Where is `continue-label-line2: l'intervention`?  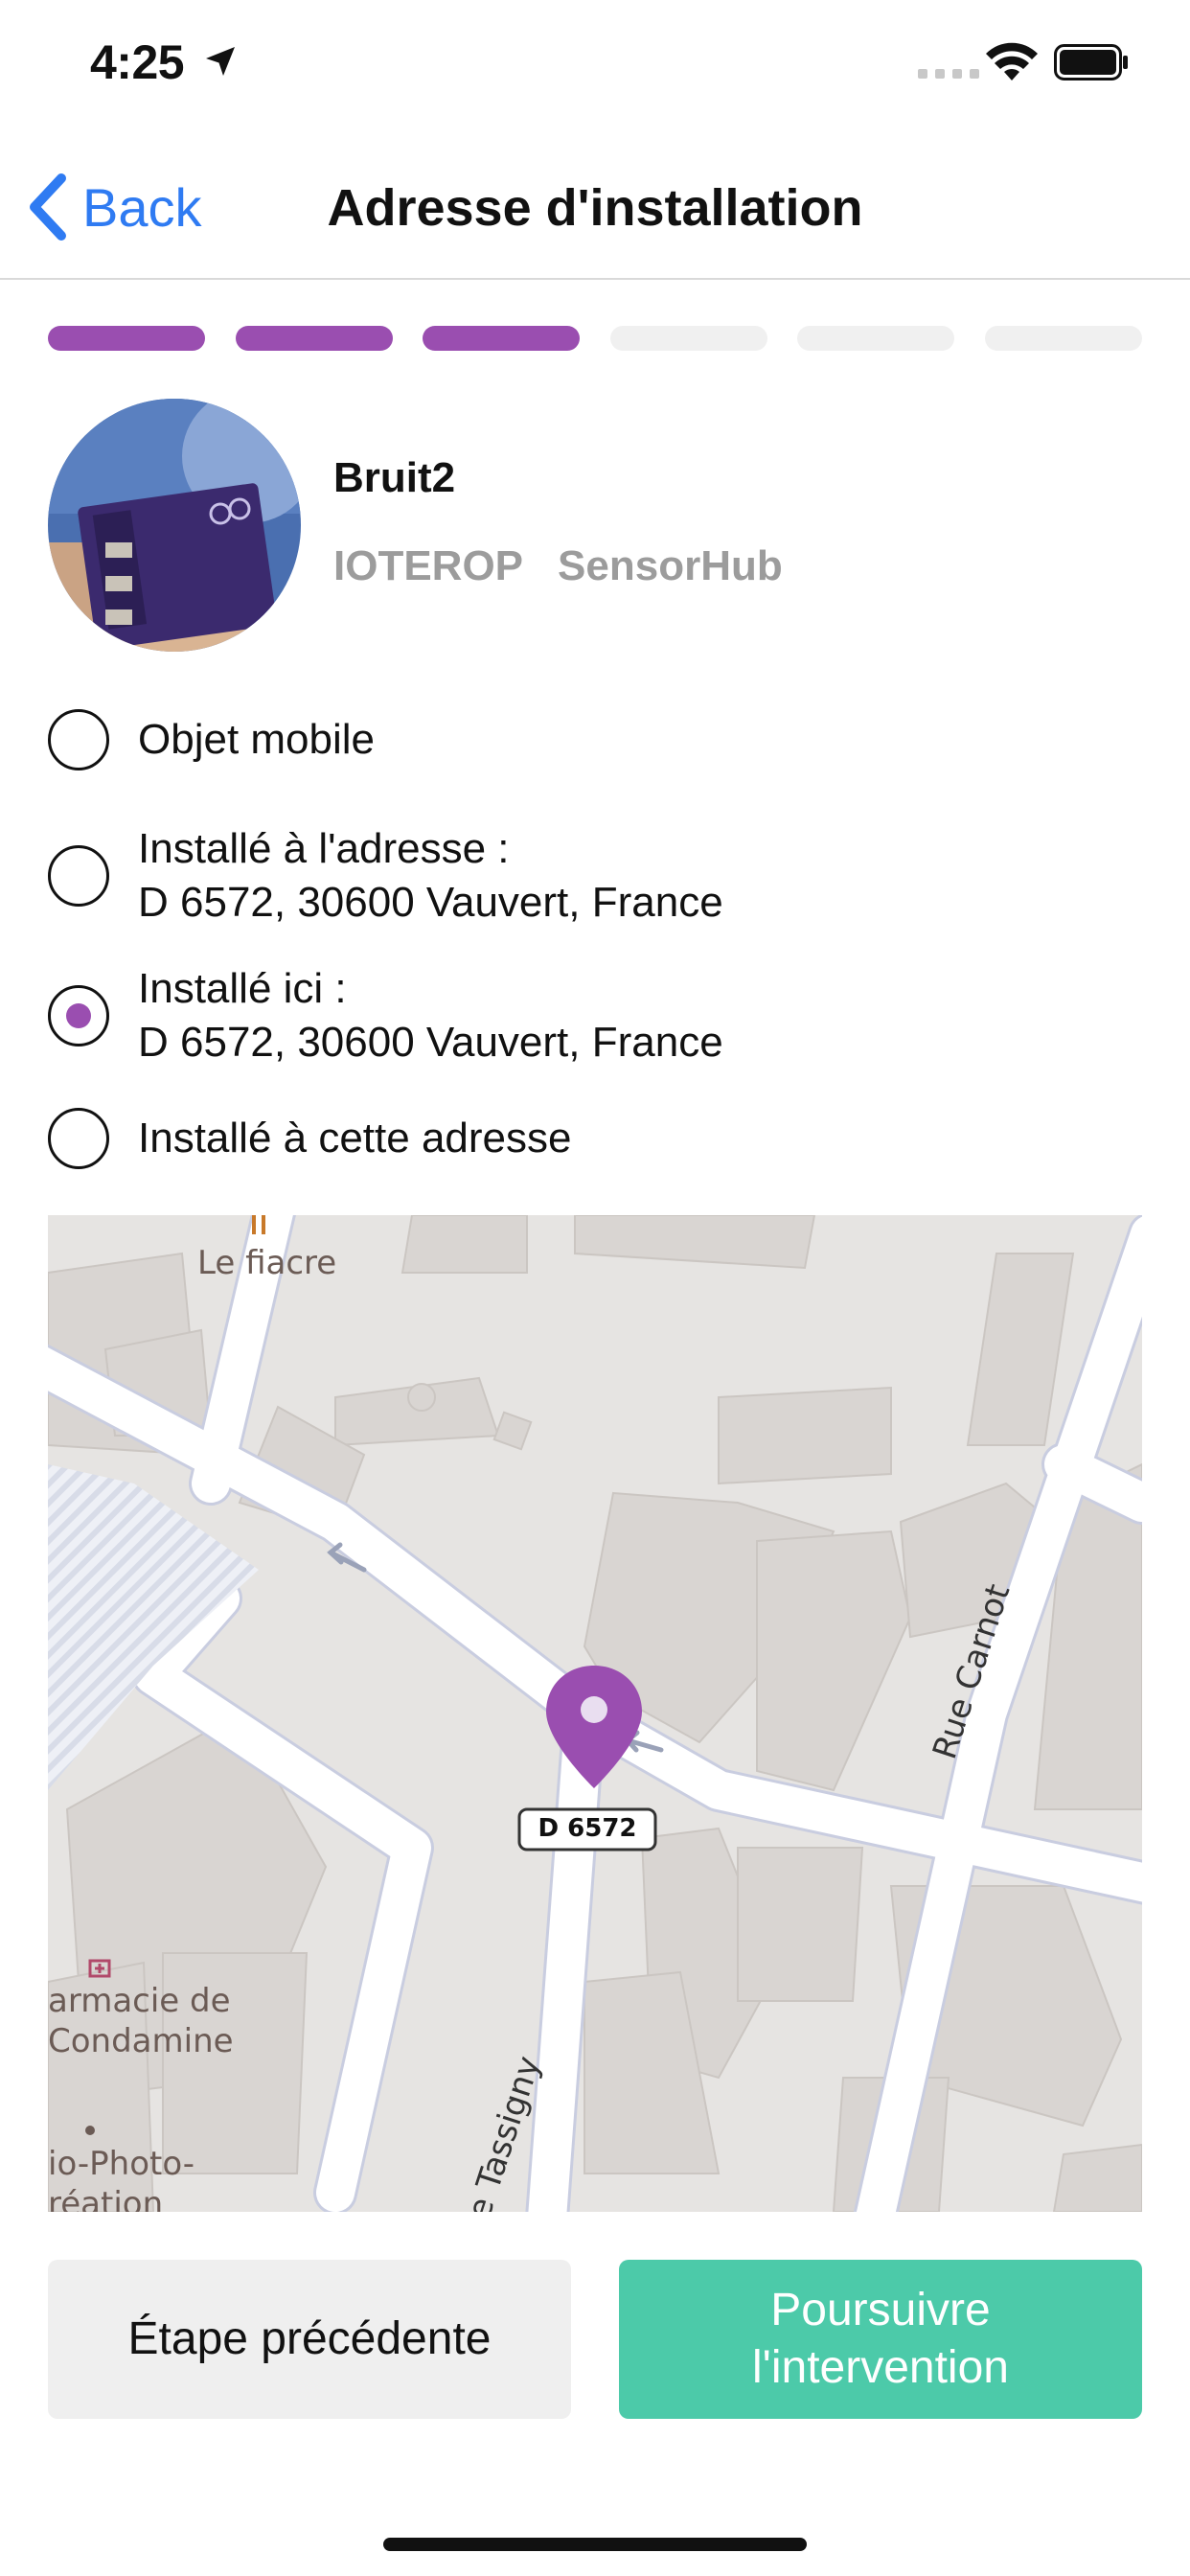
continue-label-line2: l'intervention is located at coordinates (881, 2367).